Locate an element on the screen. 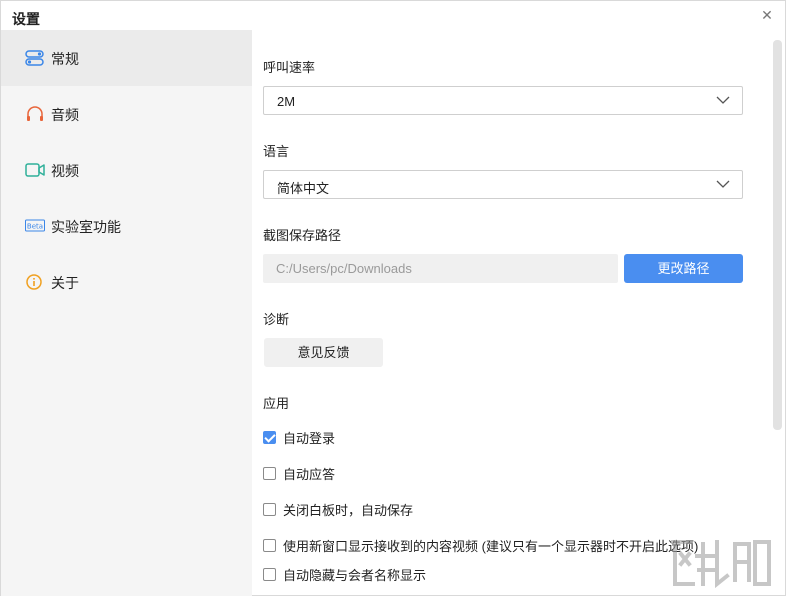  new-window-video-checkbox is located at coordinates (269, 545).